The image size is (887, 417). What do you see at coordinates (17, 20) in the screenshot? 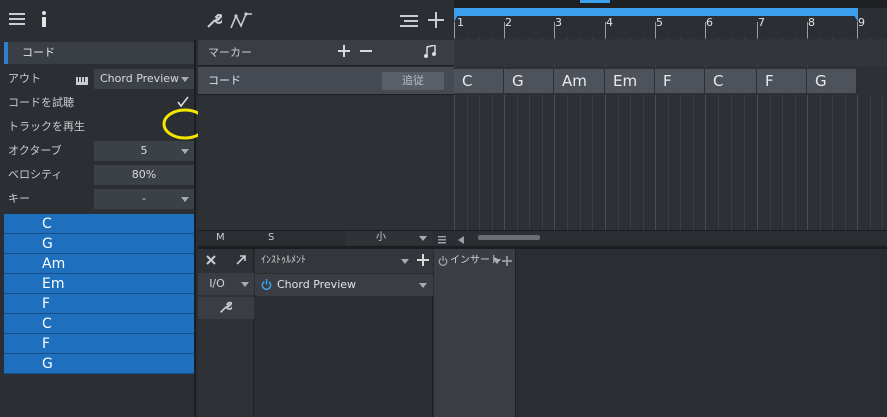
I see `menu-icon` at bounding box center [17, 20].